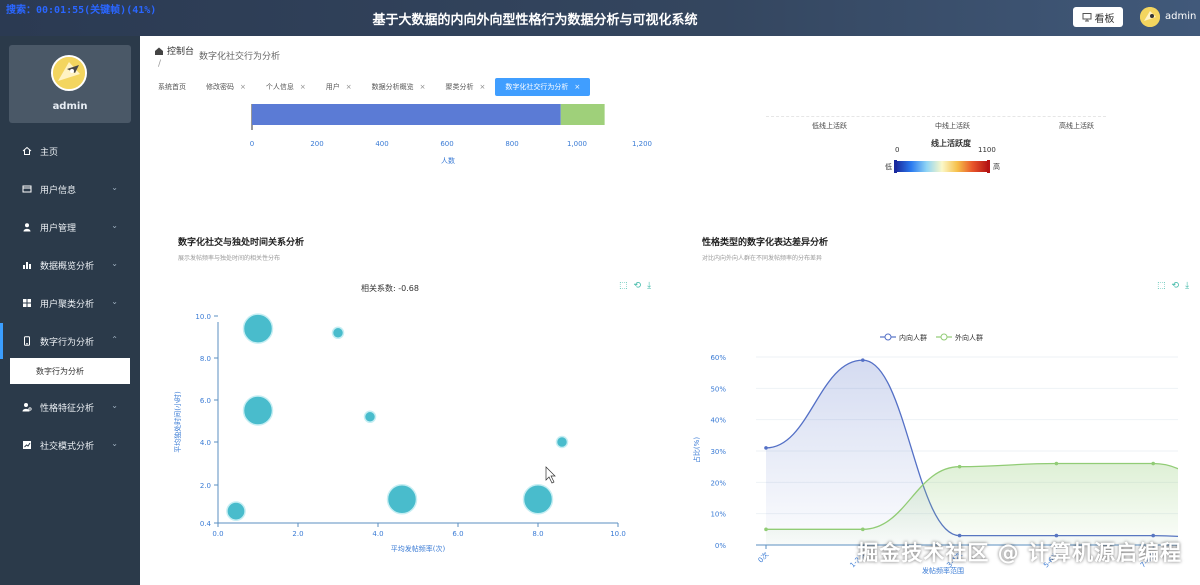 The width and height of the screenshot is (1200, 585). I want to click on tab-users: 用户 ×, so click(339, 87).